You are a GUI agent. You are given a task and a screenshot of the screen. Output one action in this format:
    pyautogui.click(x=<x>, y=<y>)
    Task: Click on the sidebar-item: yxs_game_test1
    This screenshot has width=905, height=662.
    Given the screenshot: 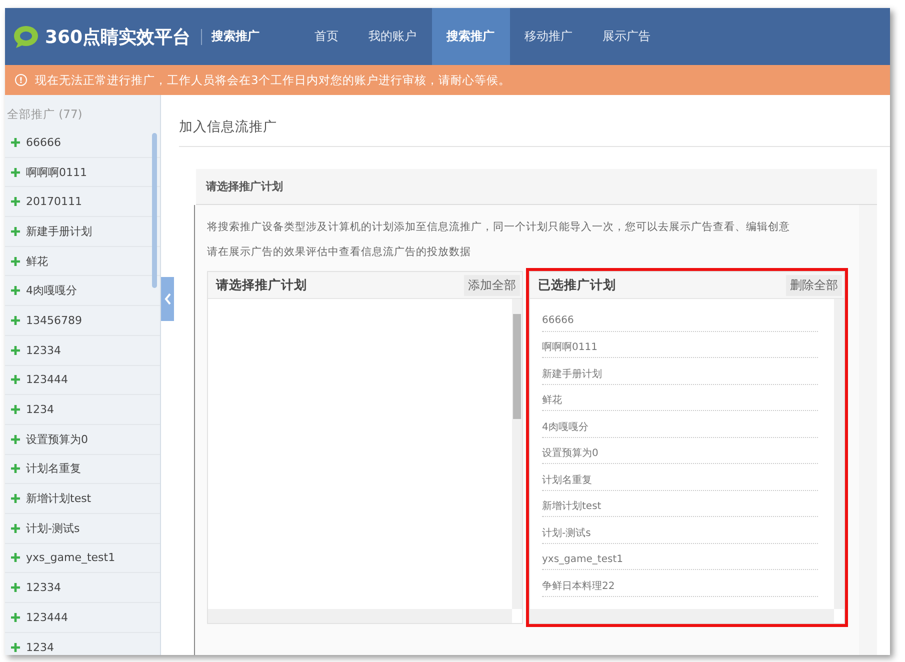 What is the action you would take?
    pyautogui.click(x=82, y=559)
    